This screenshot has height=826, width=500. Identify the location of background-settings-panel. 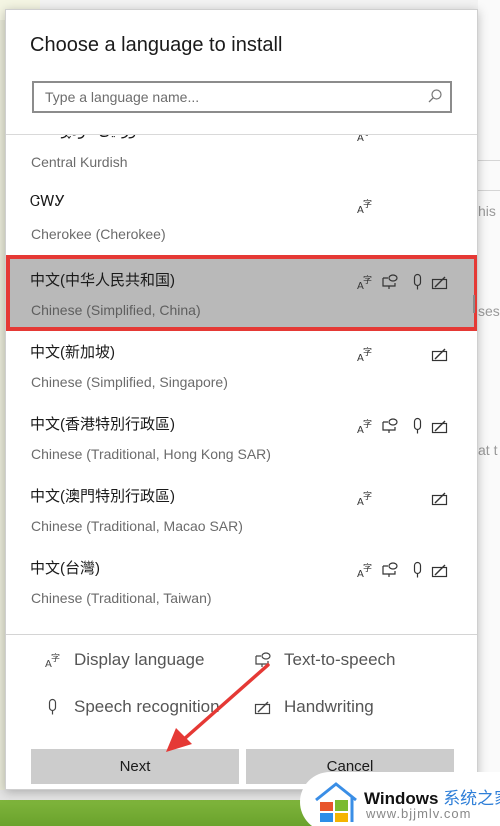
(489, 400).